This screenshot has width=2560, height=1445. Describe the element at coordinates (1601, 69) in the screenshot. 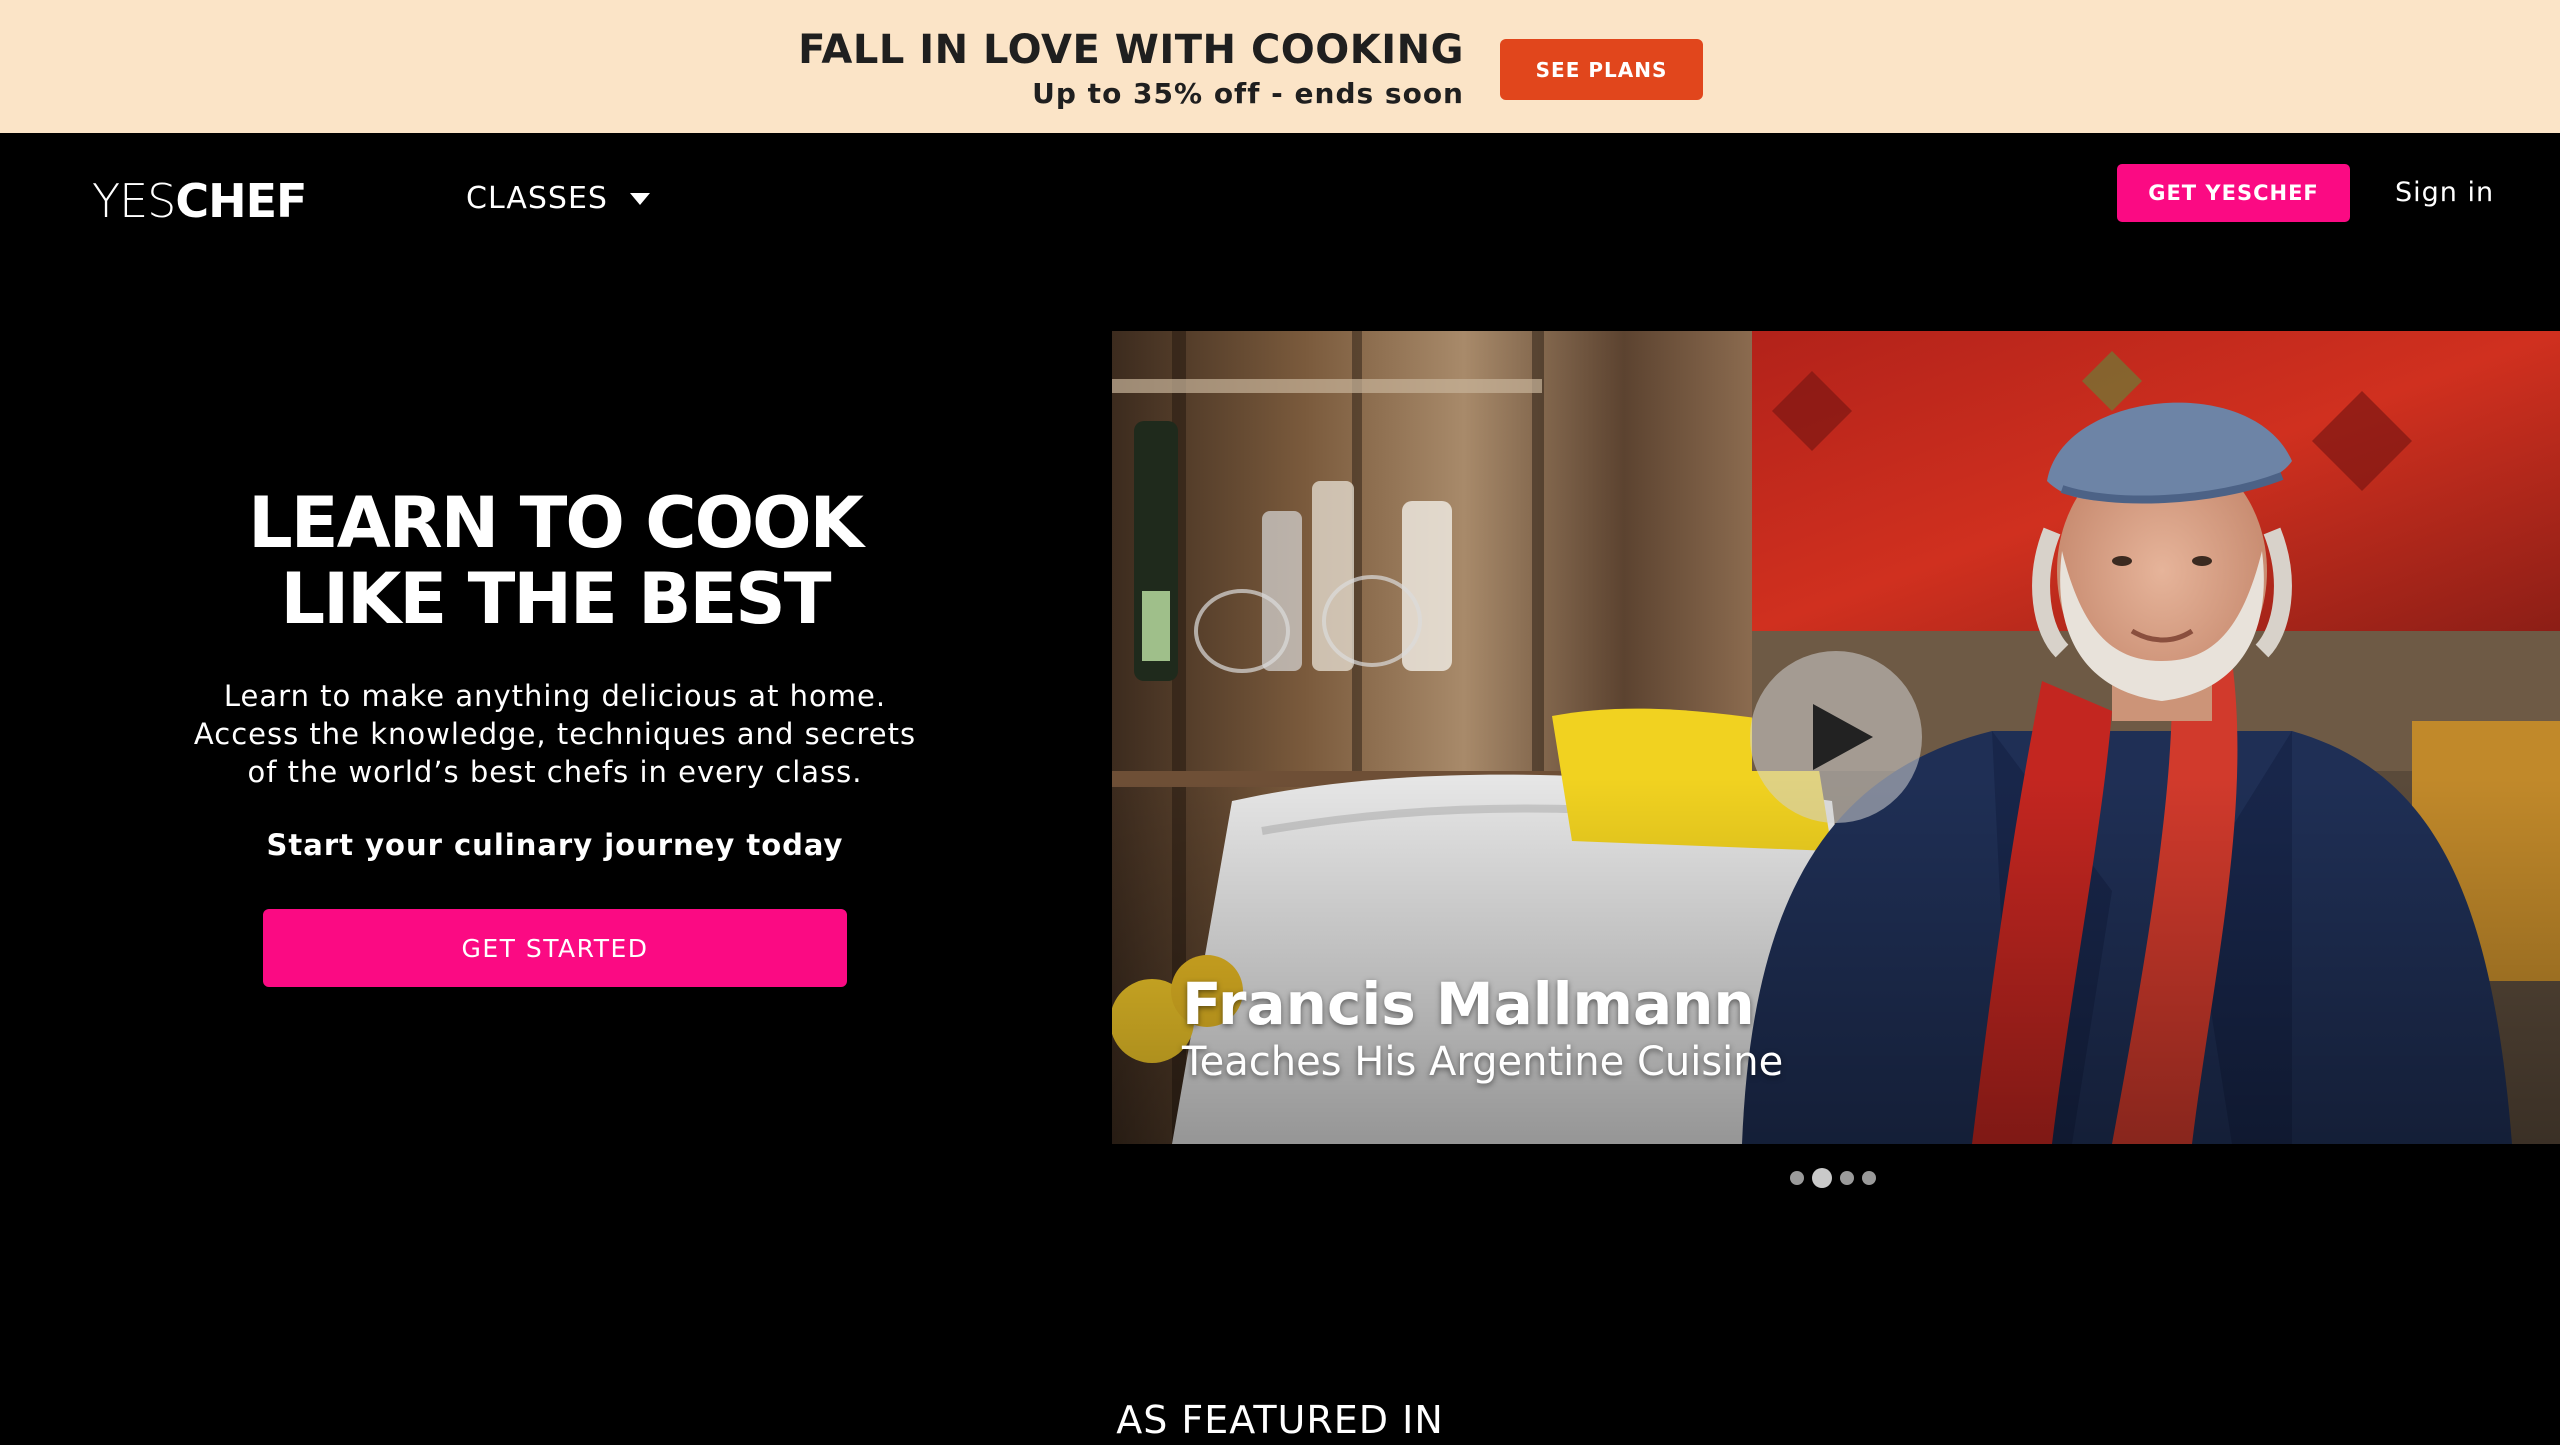

I see `see-plans-button: SEE PLANS` at that location.